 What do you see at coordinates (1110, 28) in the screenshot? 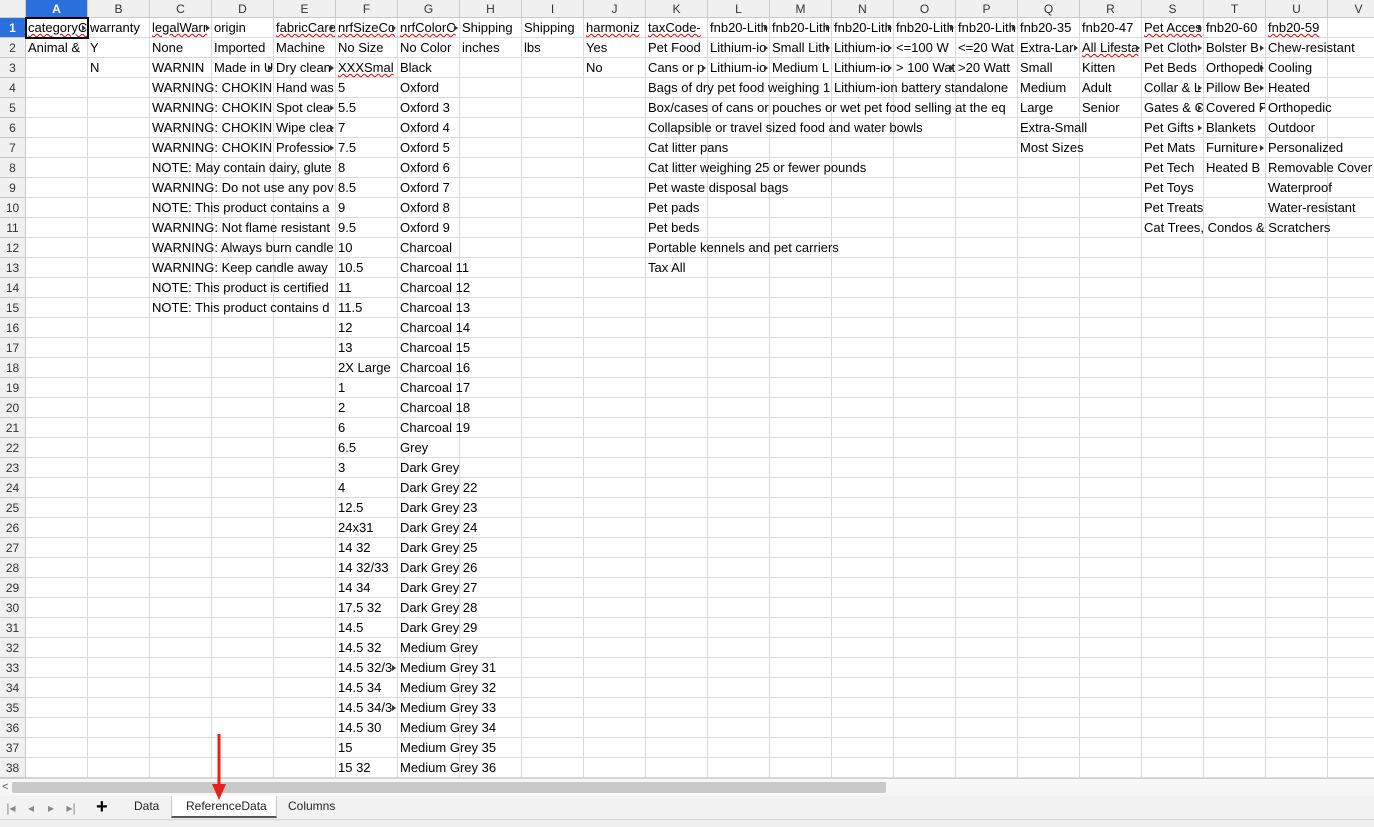
I see `cell-r1: fnb20-47` at bounding box center [1110, 28].